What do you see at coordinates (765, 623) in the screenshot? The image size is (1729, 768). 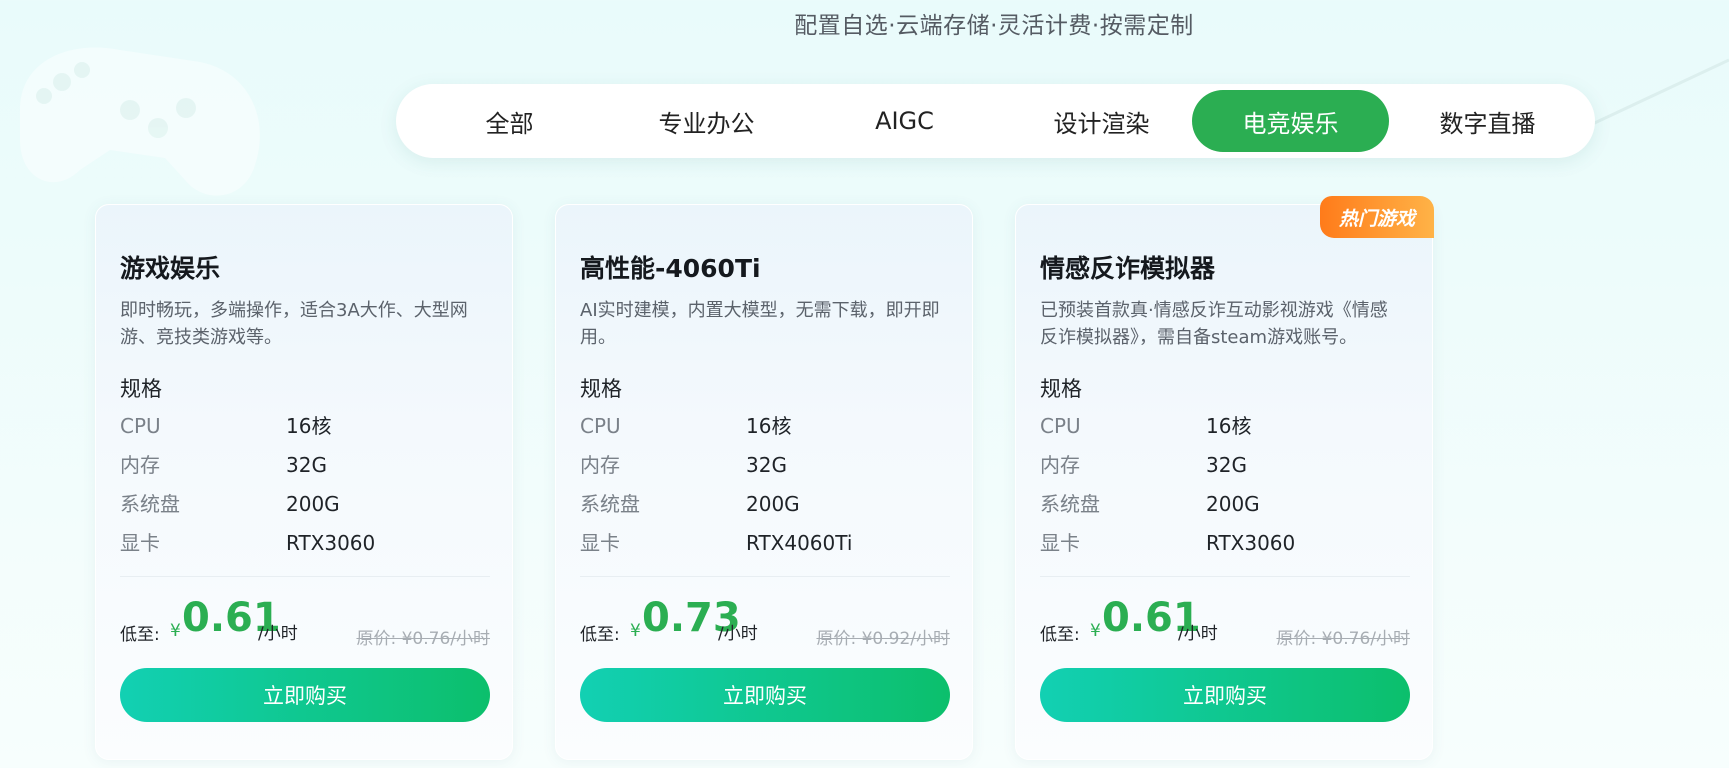 I see `price-row: 低至: ¥ 0.73 /小时 原价: ¥0.92/小时` at bounding box center [765, 623].